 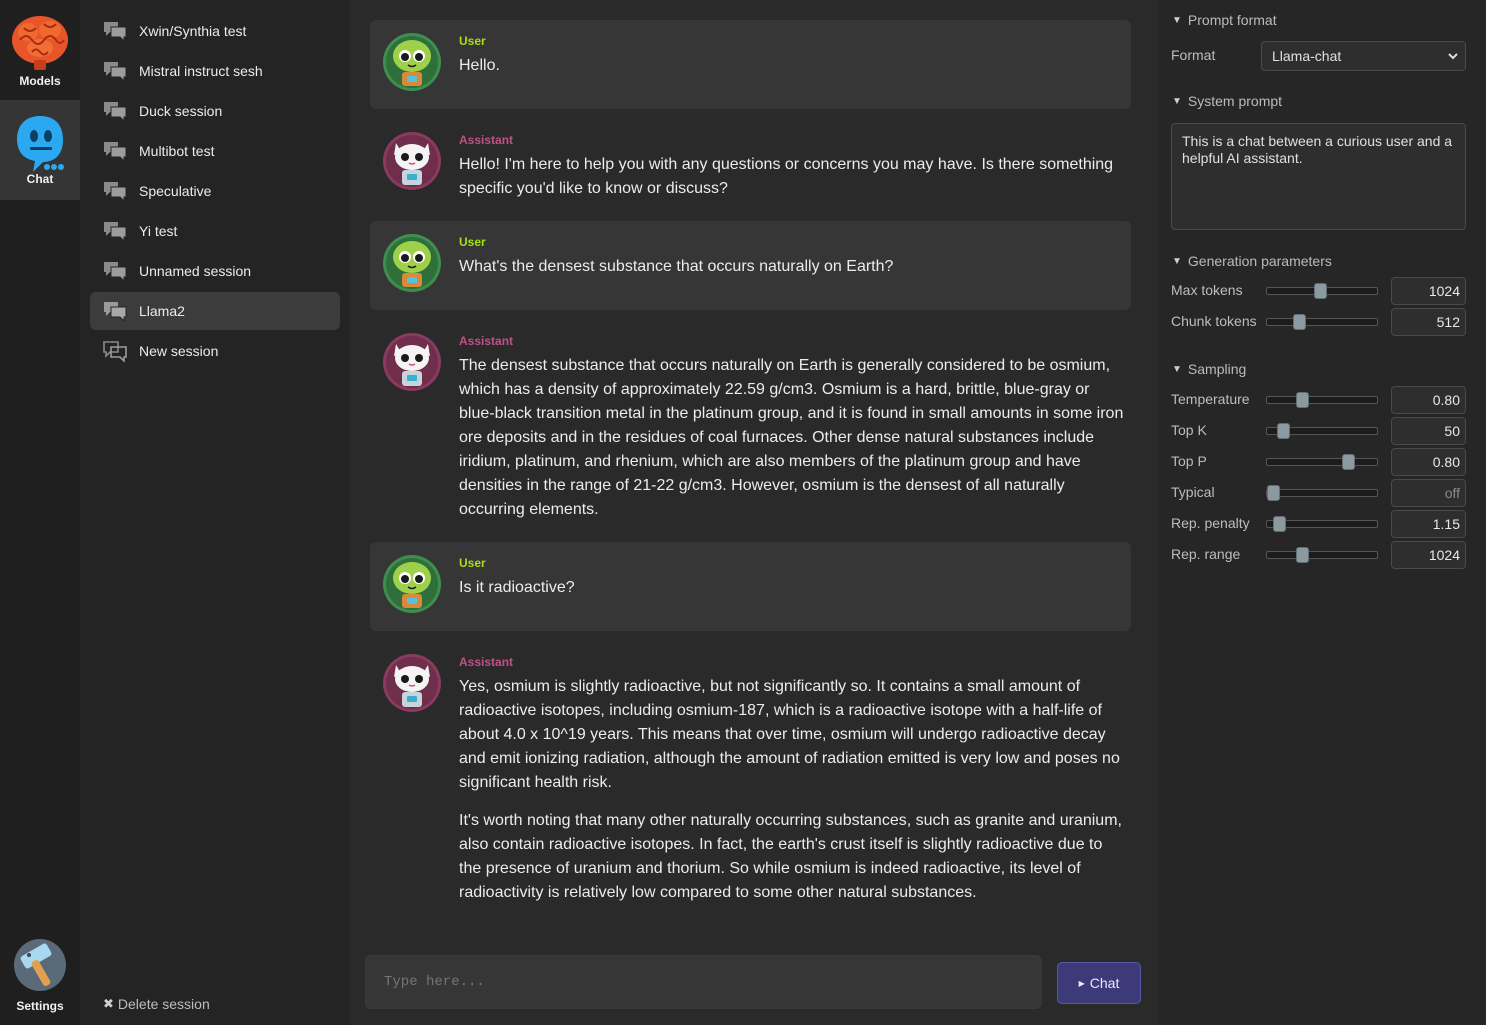 What do you see at coordinates (1307, 56) in the screenshot?
I see `format-select-value: Llama-chat` at bounding box center [1307, 56].